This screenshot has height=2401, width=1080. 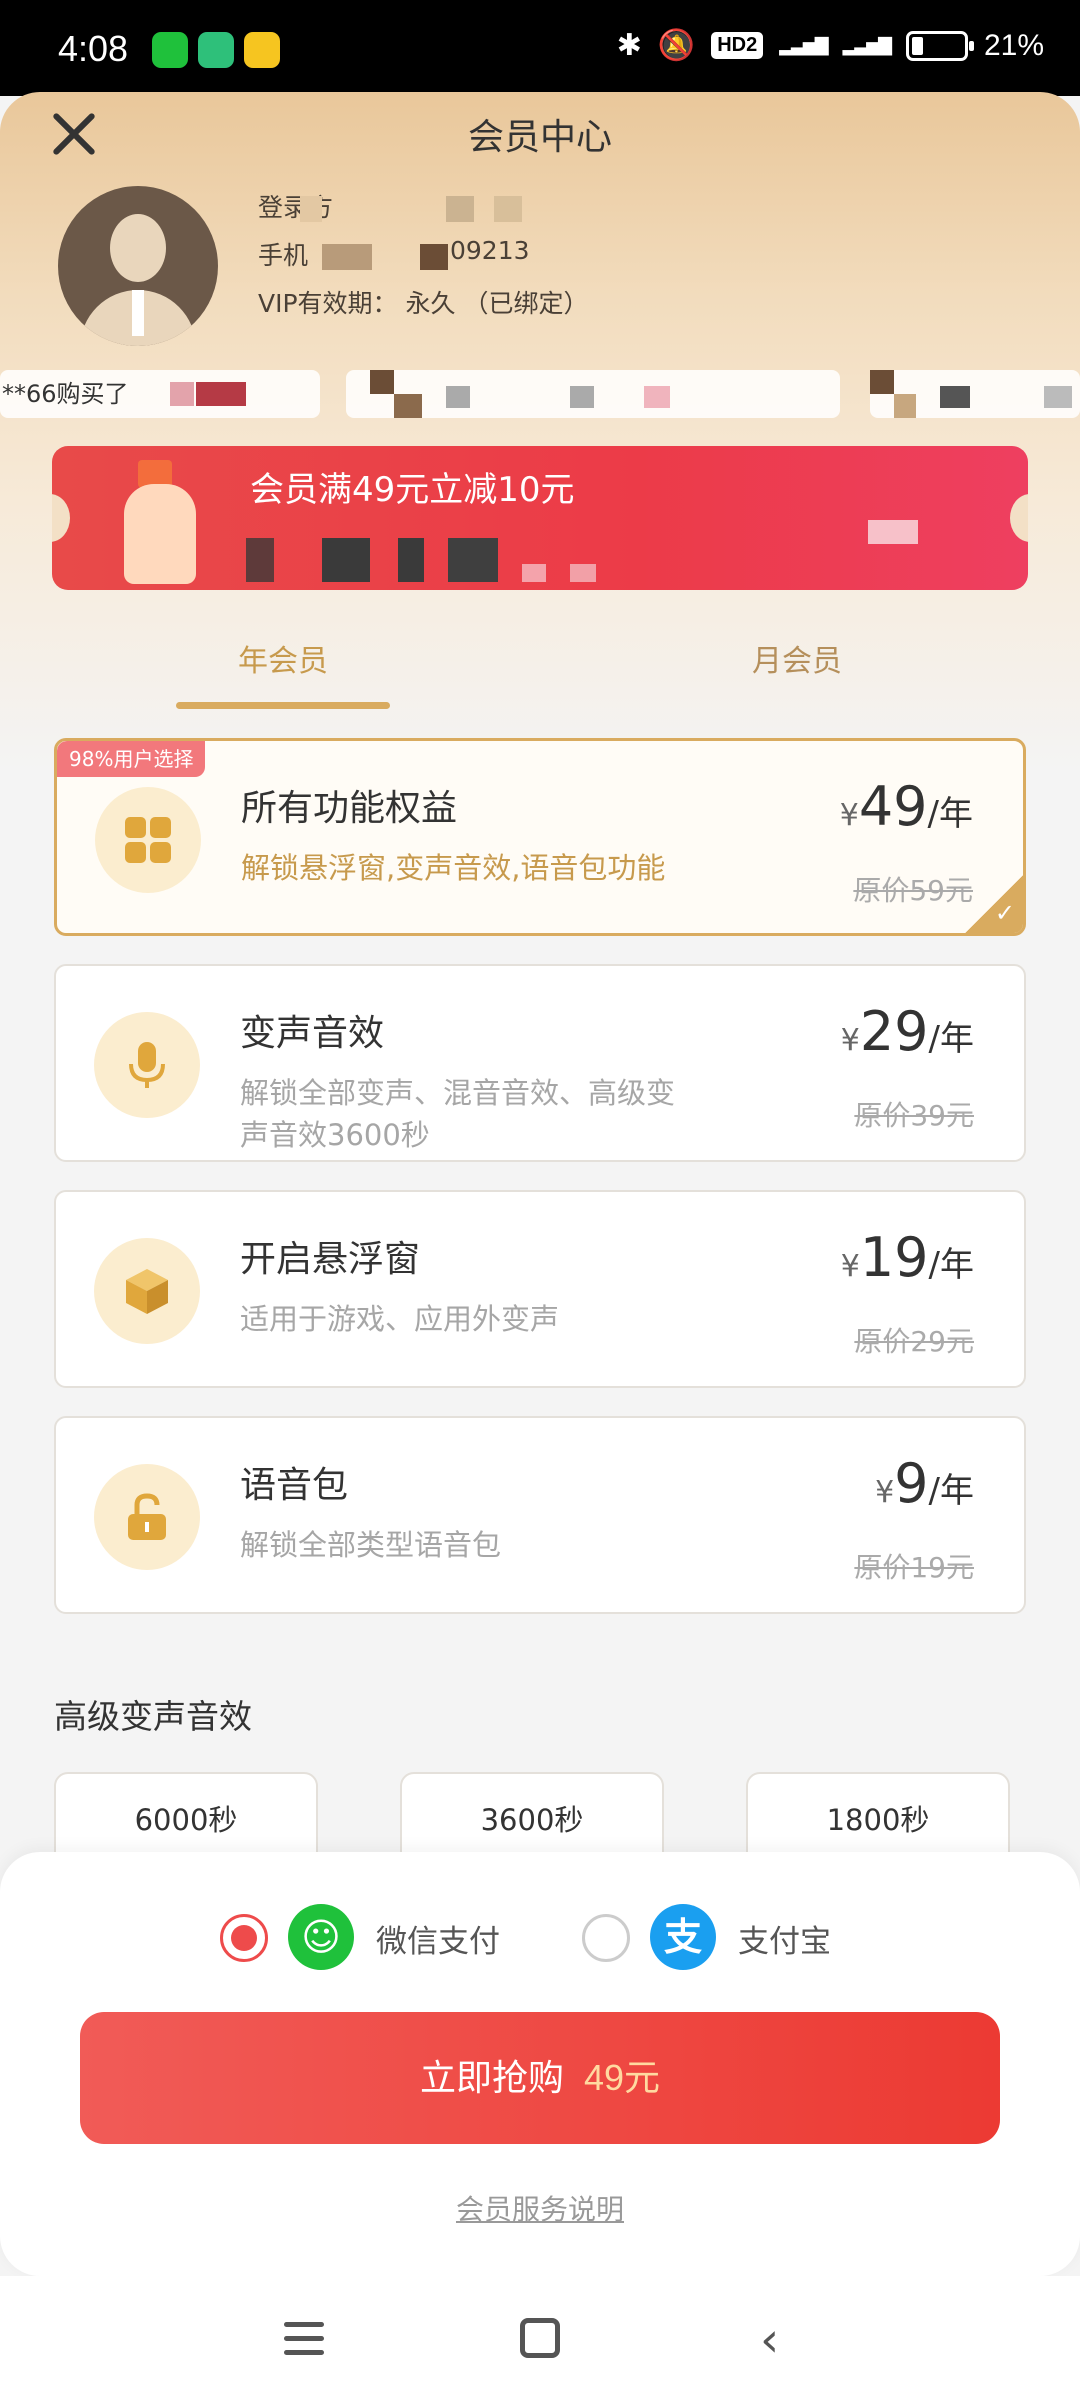 What do you see at coordinates (147, 1065) in the screenshot?
I see `microphone-icon` at bounding box center [147, 1065].